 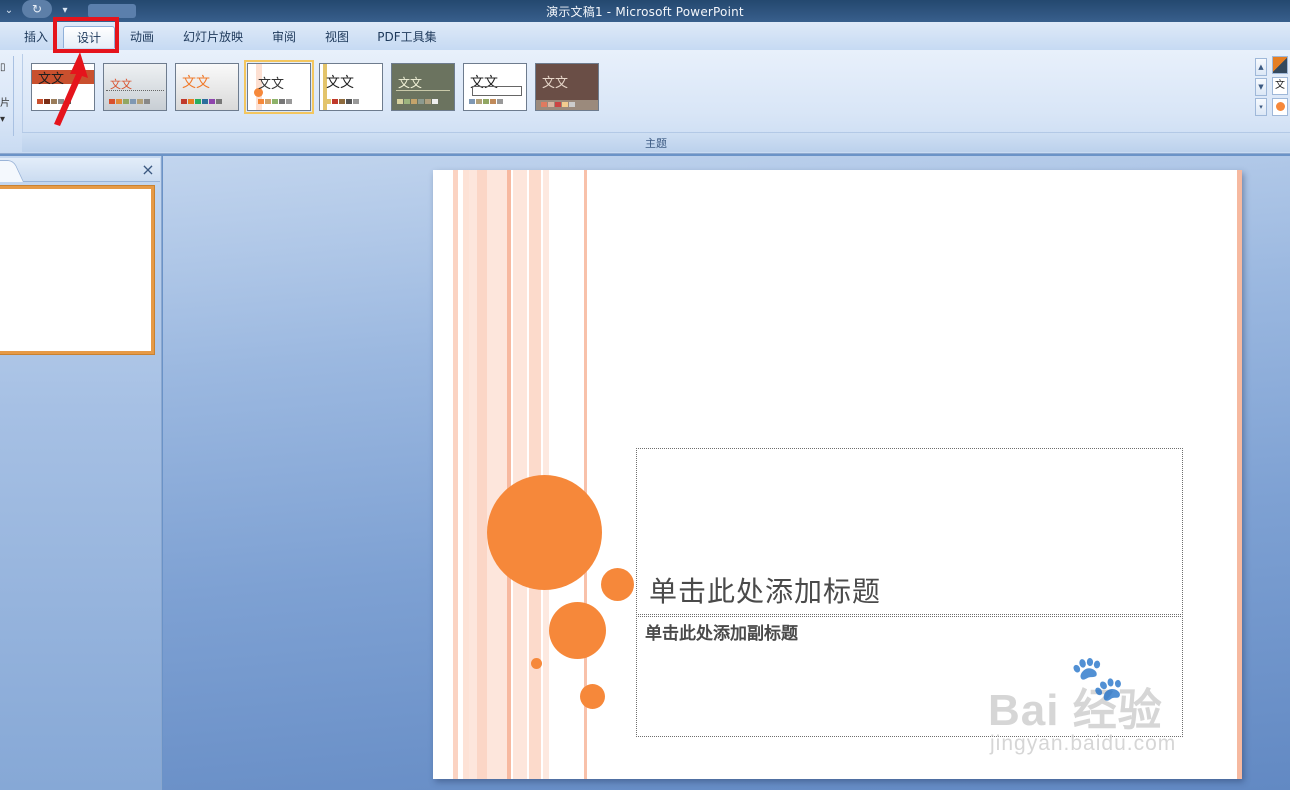 What do you see at coordinates (3, 119) in the screenshot?
I see `stub-dropdown-icon: ▾` at bounding box center [3, 119].